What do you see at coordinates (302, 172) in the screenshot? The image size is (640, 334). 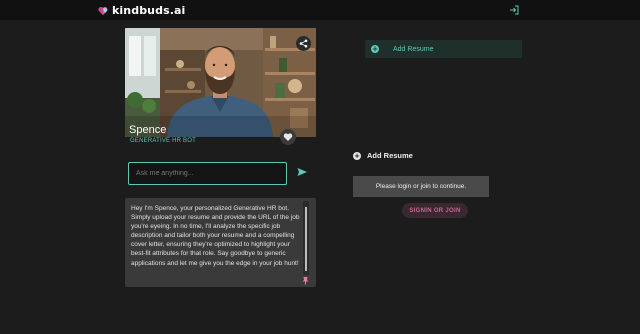 I see `send-icon` at bounding box center [302, 172].